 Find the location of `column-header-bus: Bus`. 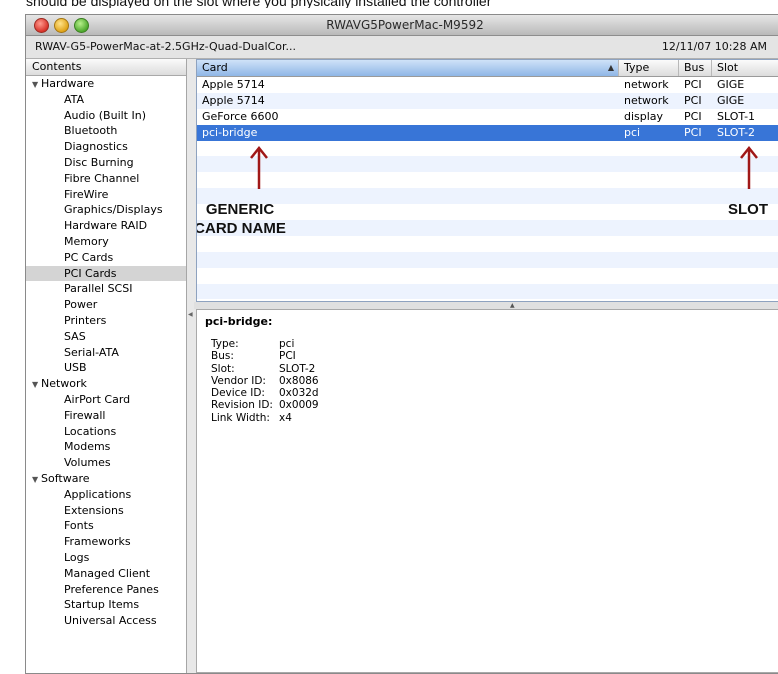

column-header-bus: Bus is located at coordinates (695, 68).